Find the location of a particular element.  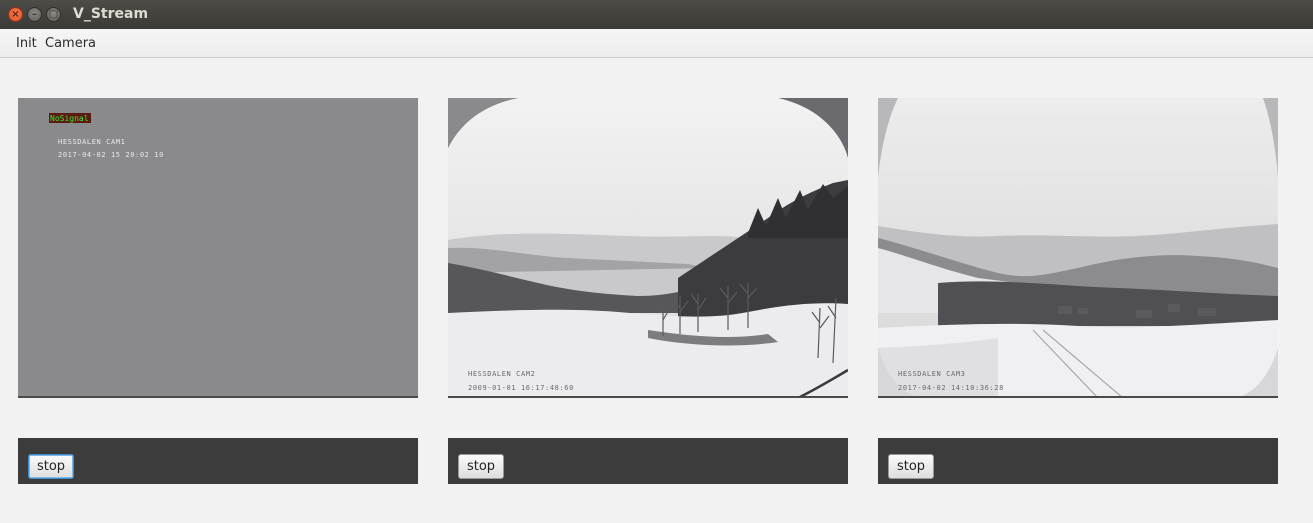

camera-3-control-bar: stop is located at coordinates (1078, 461).